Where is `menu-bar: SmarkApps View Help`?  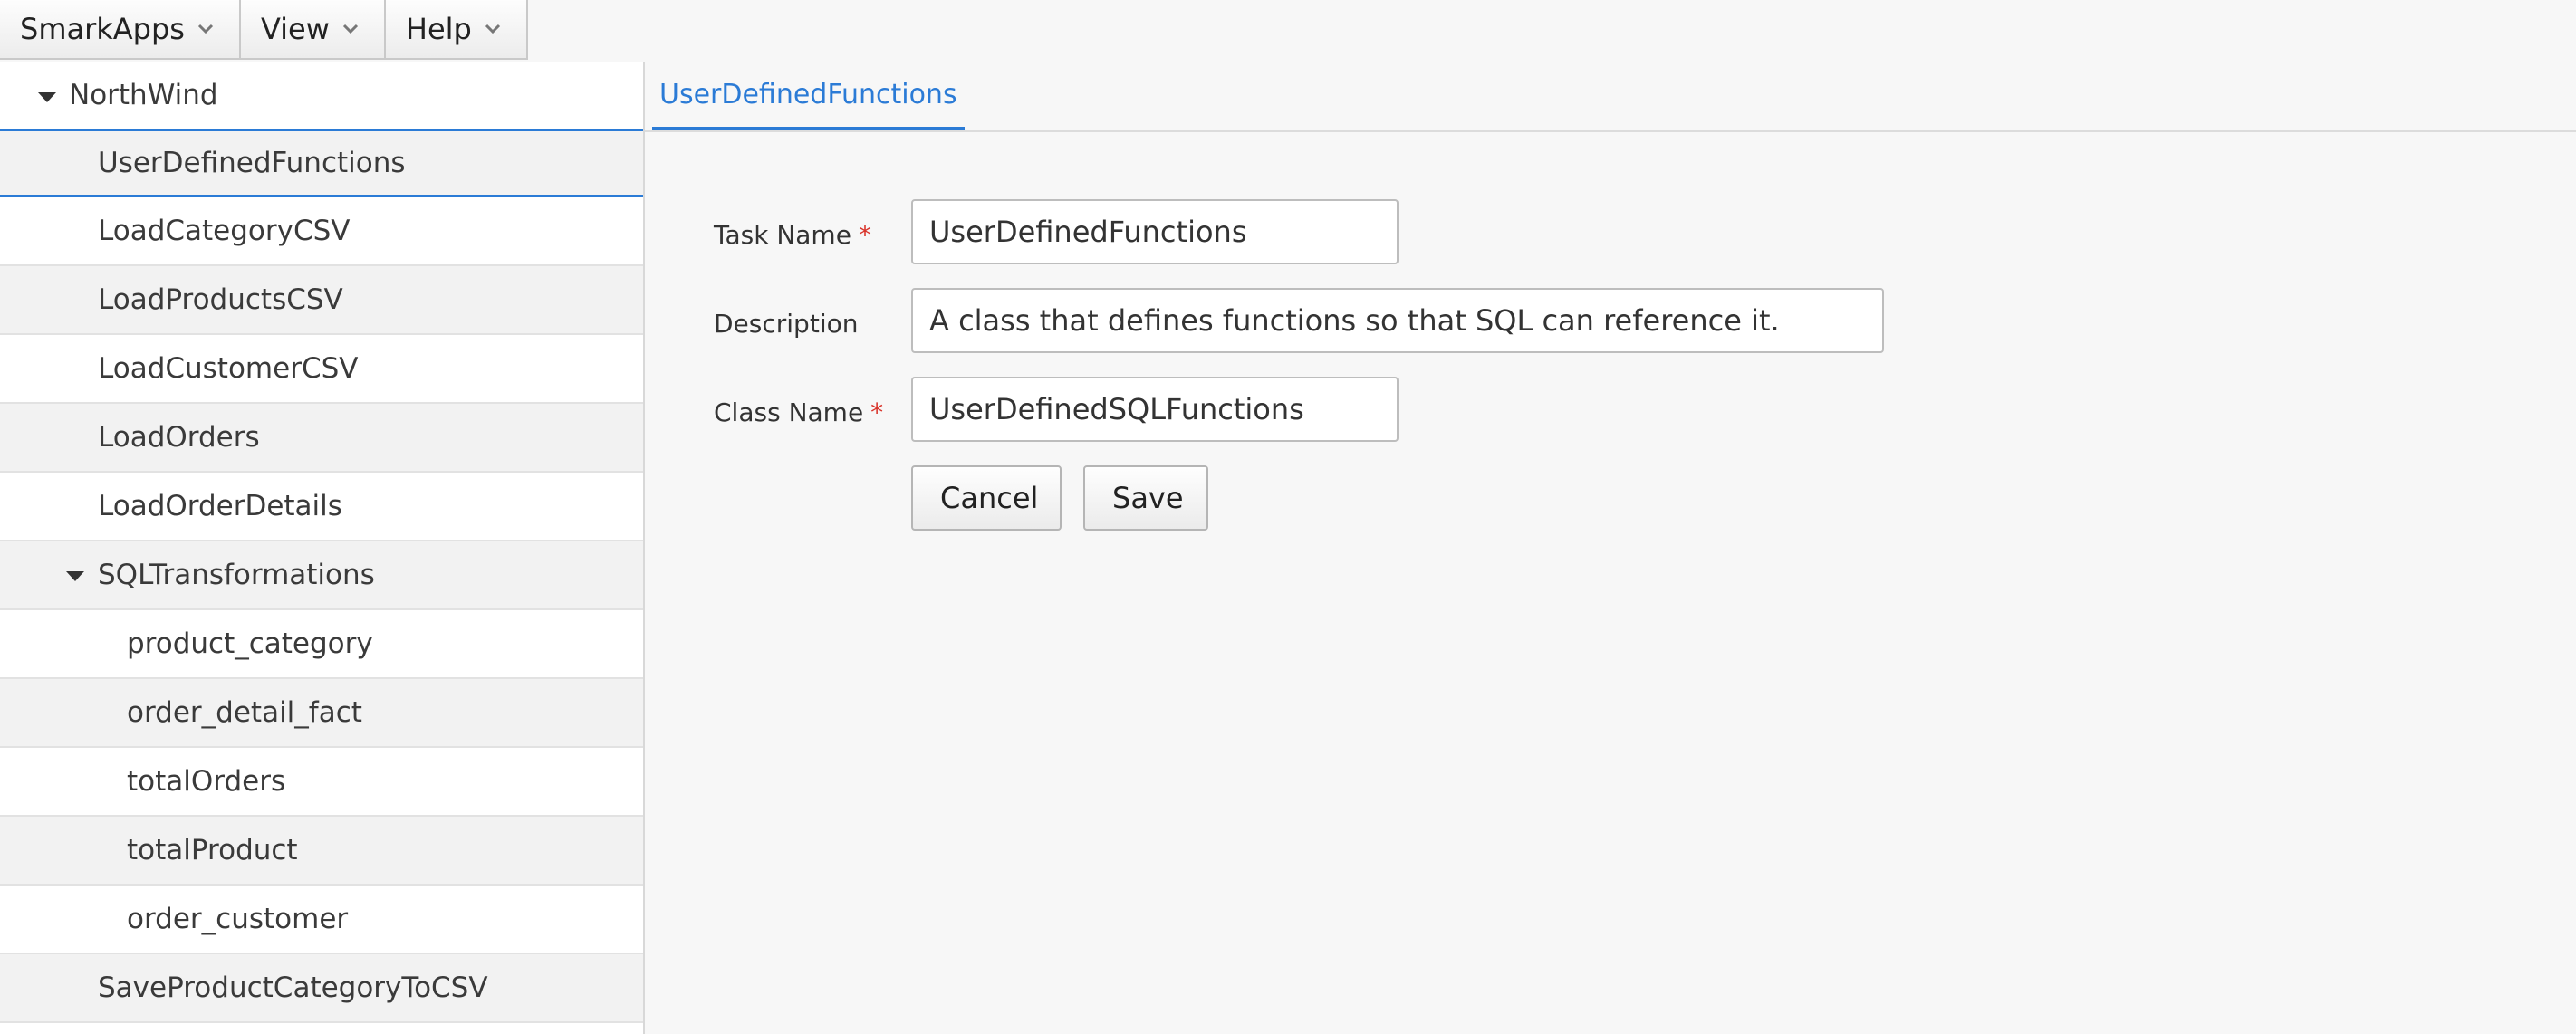 menu-bar: SmarkApps View Help is located at coordinates (264, 31).